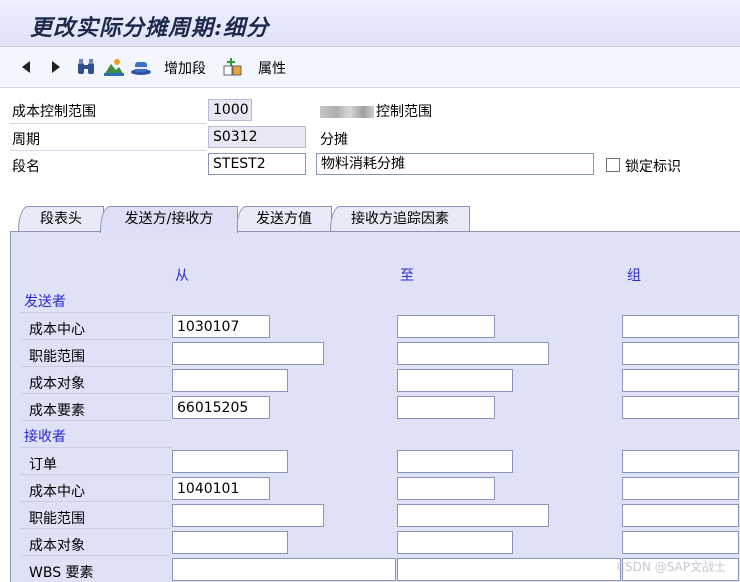 The width and height of the screenshot is (740, 582). Describe the element at coordinates (671, 567) in the screenshot. I see `watermark: CSDN @SAP文战士` at that location.